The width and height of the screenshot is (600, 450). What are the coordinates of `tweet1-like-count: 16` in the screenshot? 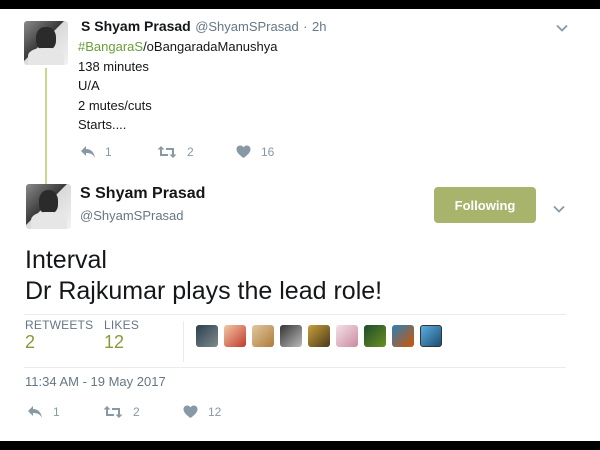 It's located at (268, 152).